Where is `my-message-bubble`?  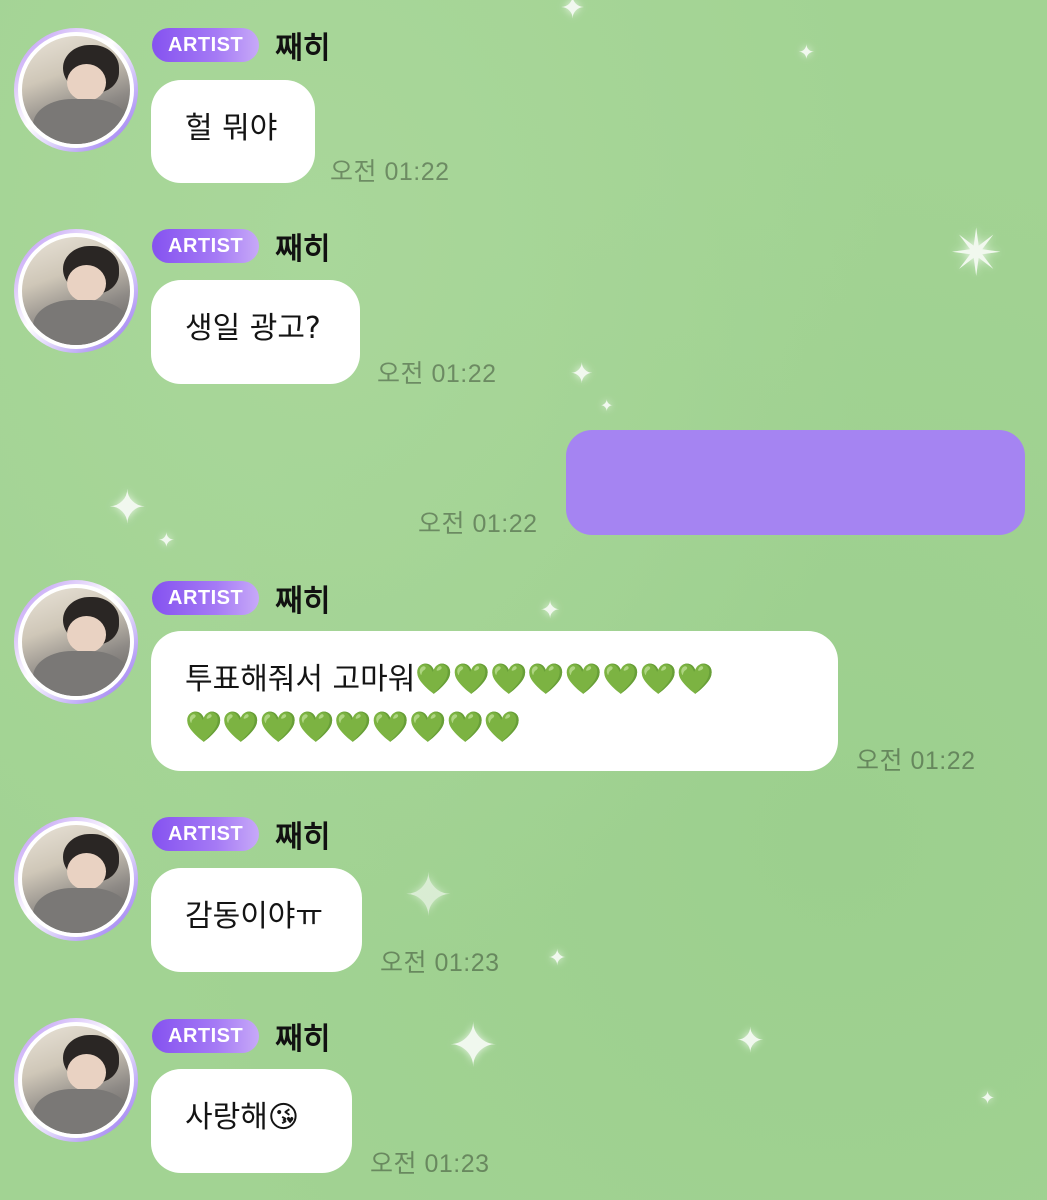 my-message-bubble is located at coordinates (795, 482).